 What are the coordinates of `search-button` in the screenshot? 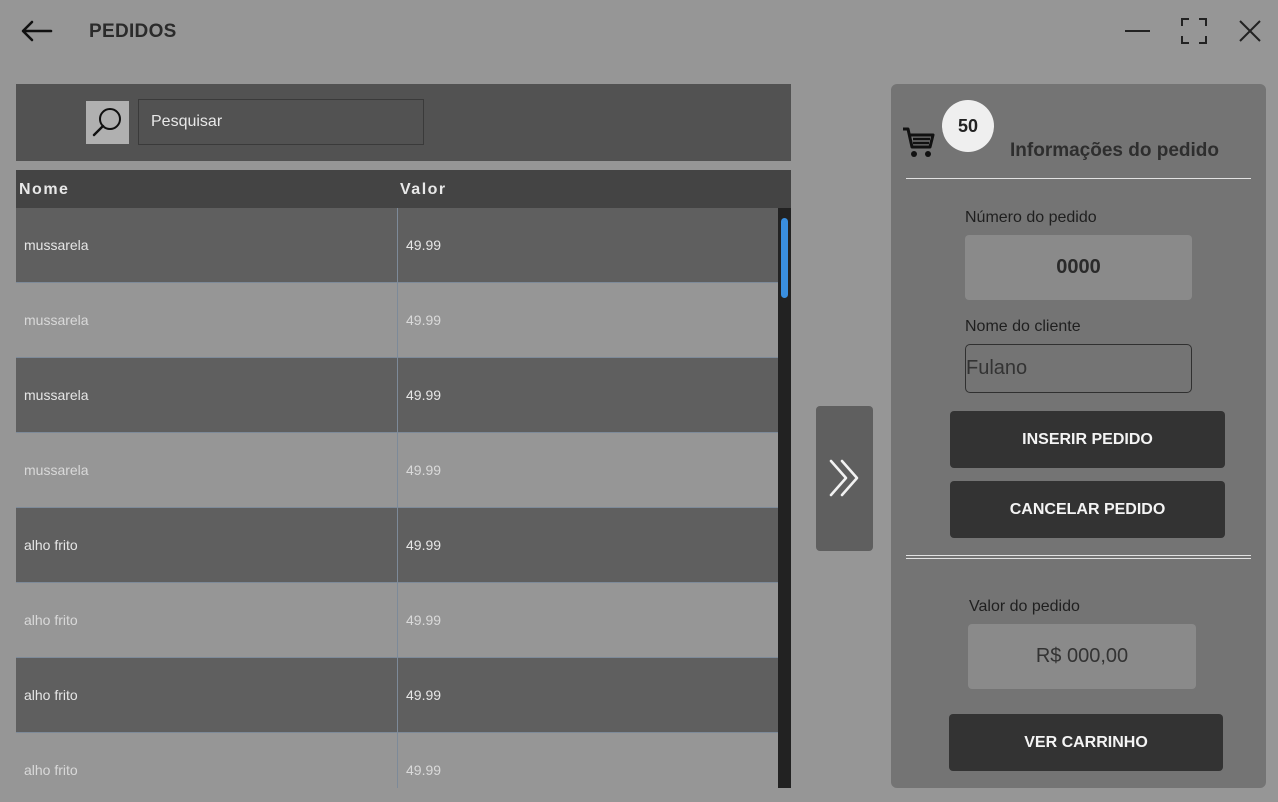 It's located at (107, 122).